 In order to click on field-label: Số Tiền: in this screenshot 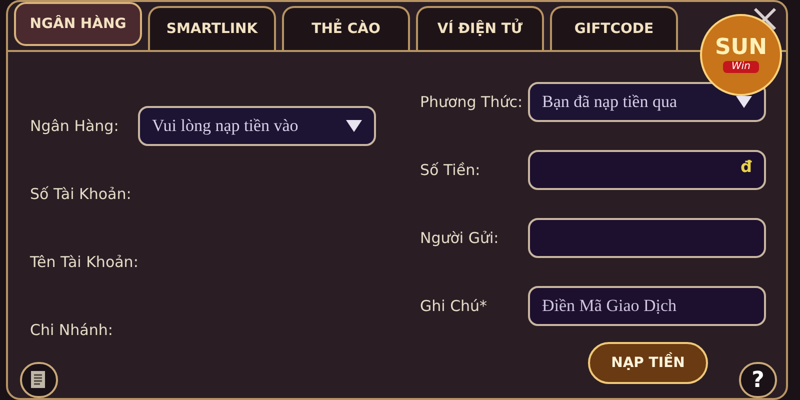, I will do `click(451, 170)`.